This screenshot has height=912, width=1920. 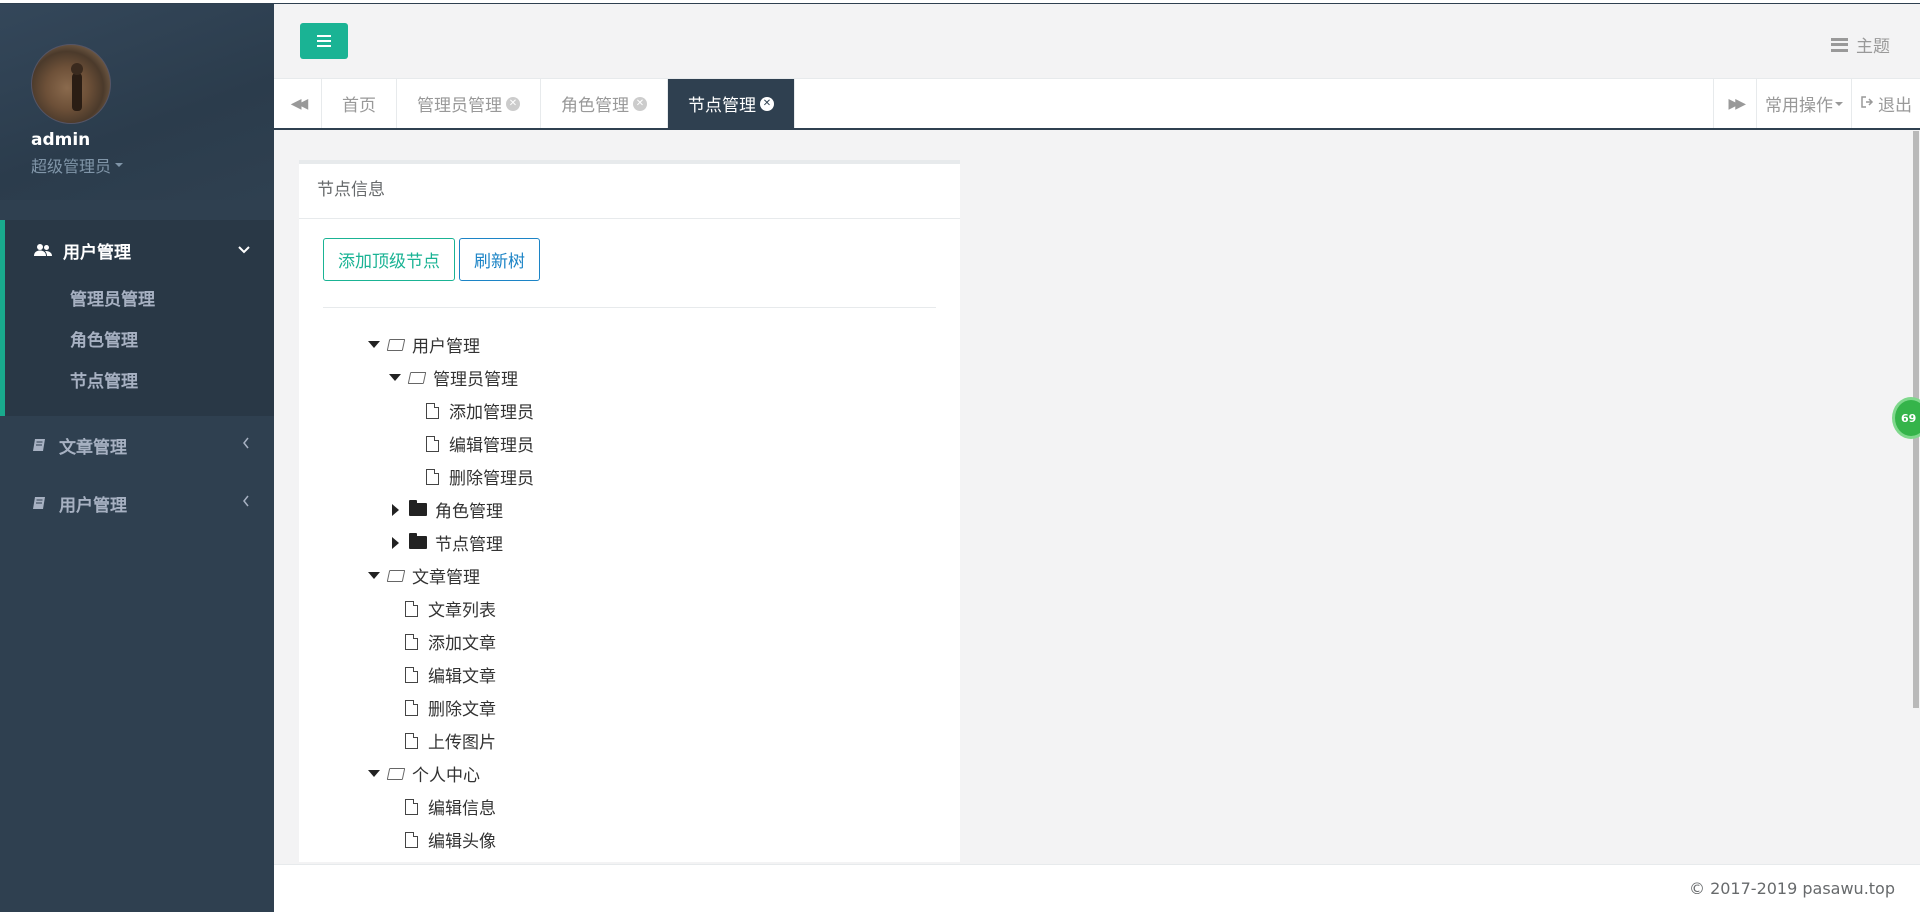 What do you see at coordinates (389, 259) in the screenshot?
I see `add-top-node-button: 添加顶级节点` at bounding box center [389, 259].